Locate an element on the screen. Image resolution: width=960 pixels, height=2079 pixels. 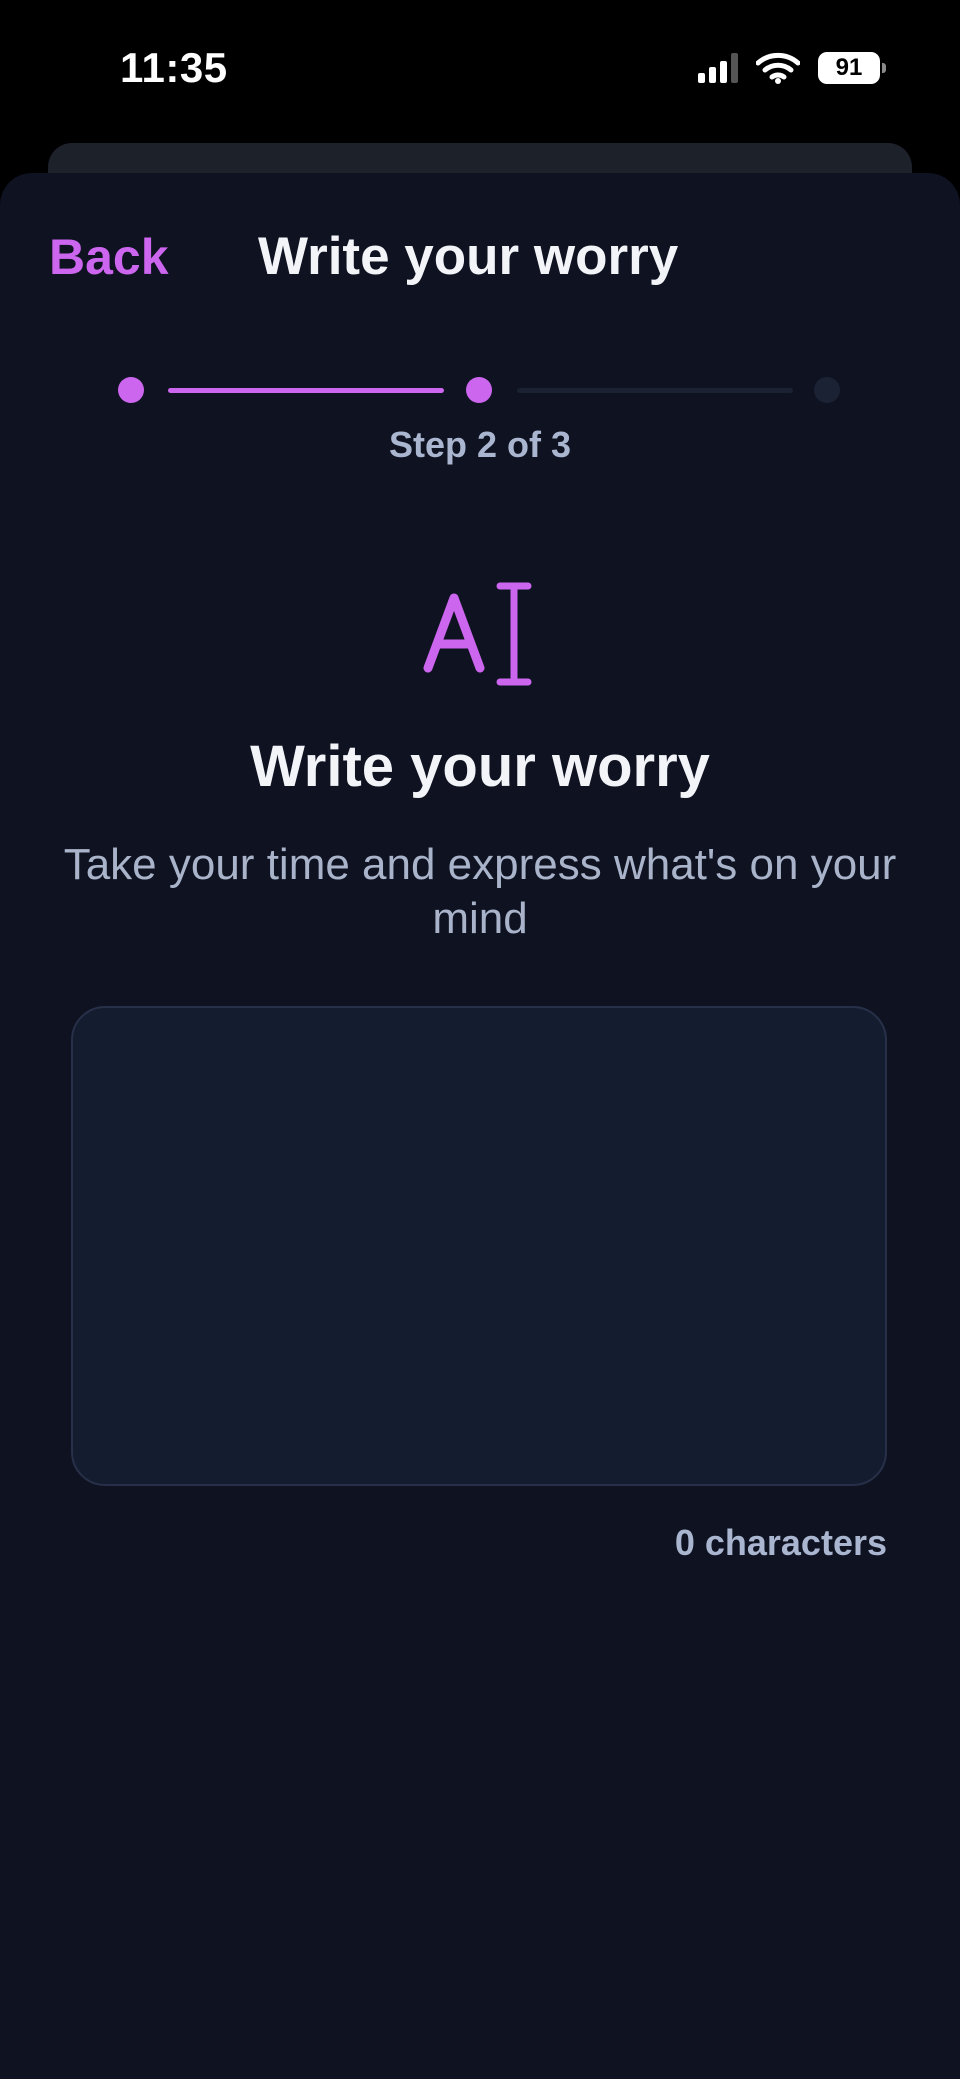
step-progress is located at coordinates (480, 390).